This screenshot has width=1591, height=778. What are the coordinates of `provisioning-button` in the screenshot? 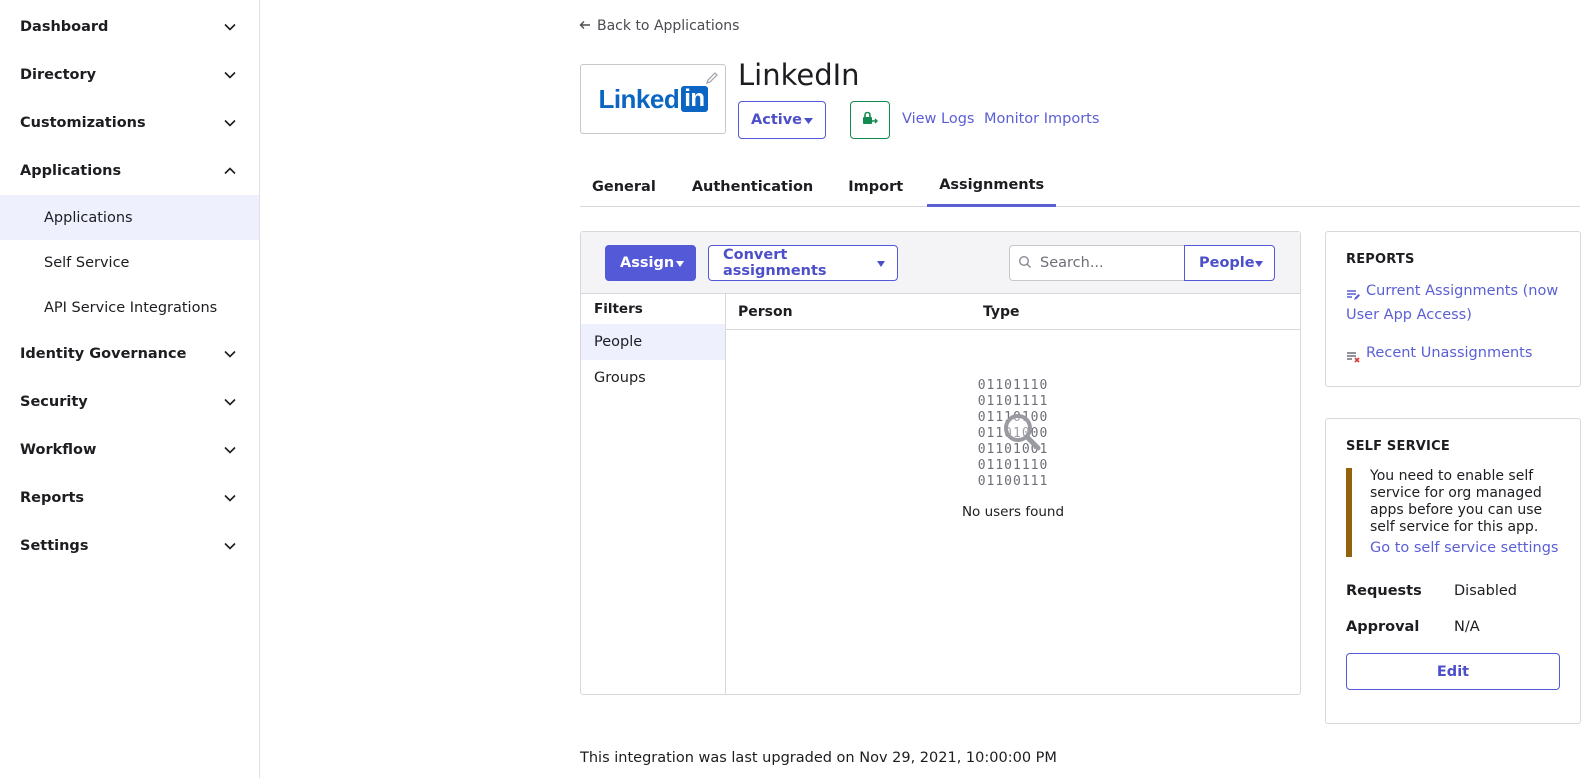 It's located at (870, 120).